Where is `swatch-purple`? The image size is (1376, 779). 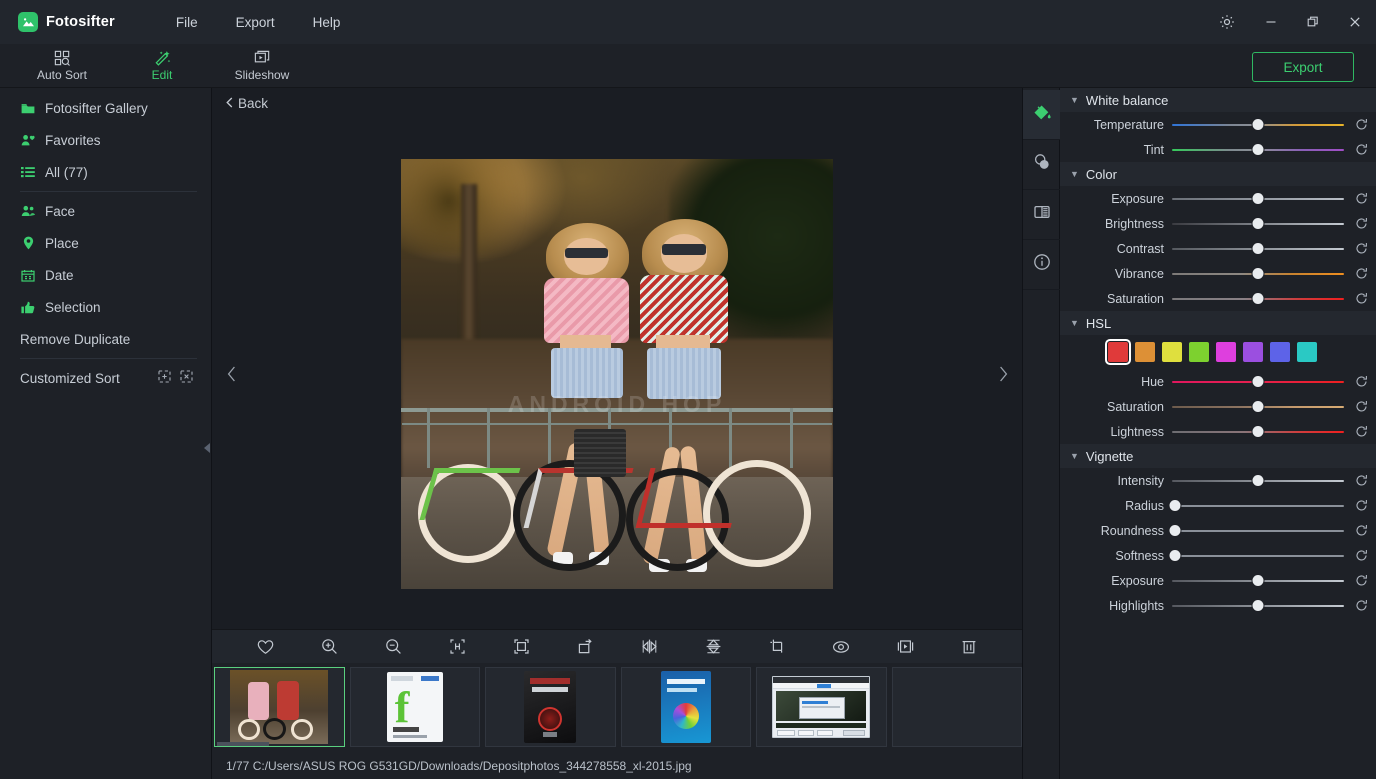 swatch-purple is located at coordinates (1253, 352).